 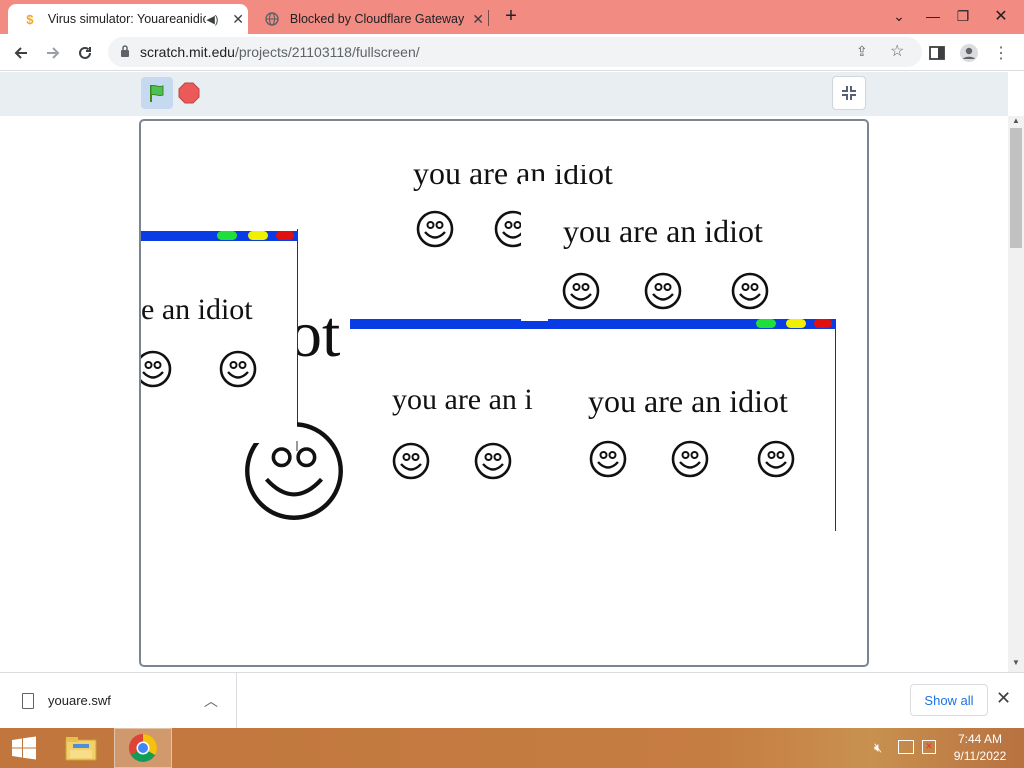 What do you see at coordinates (980, 748) in the screenshot?
I see `taskbar-clock: 7:44 AM 9/11/2022` at bounding box center [980, 748].